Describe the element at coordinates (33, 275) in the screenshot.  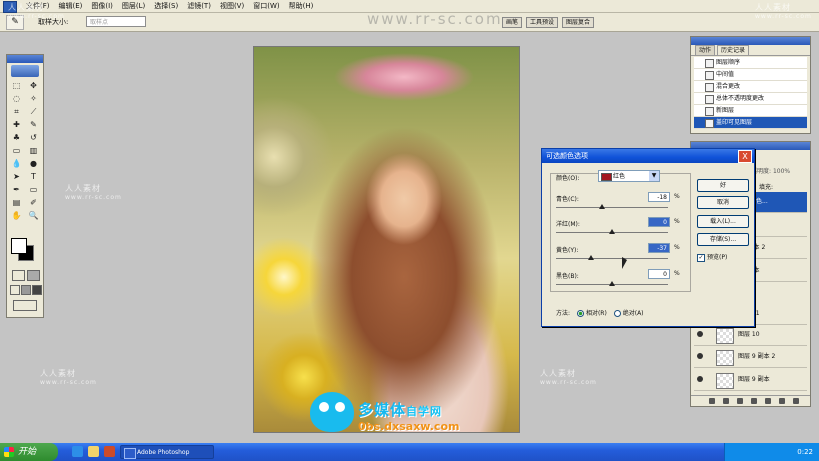
I see `quick-mask-icon` at that location.